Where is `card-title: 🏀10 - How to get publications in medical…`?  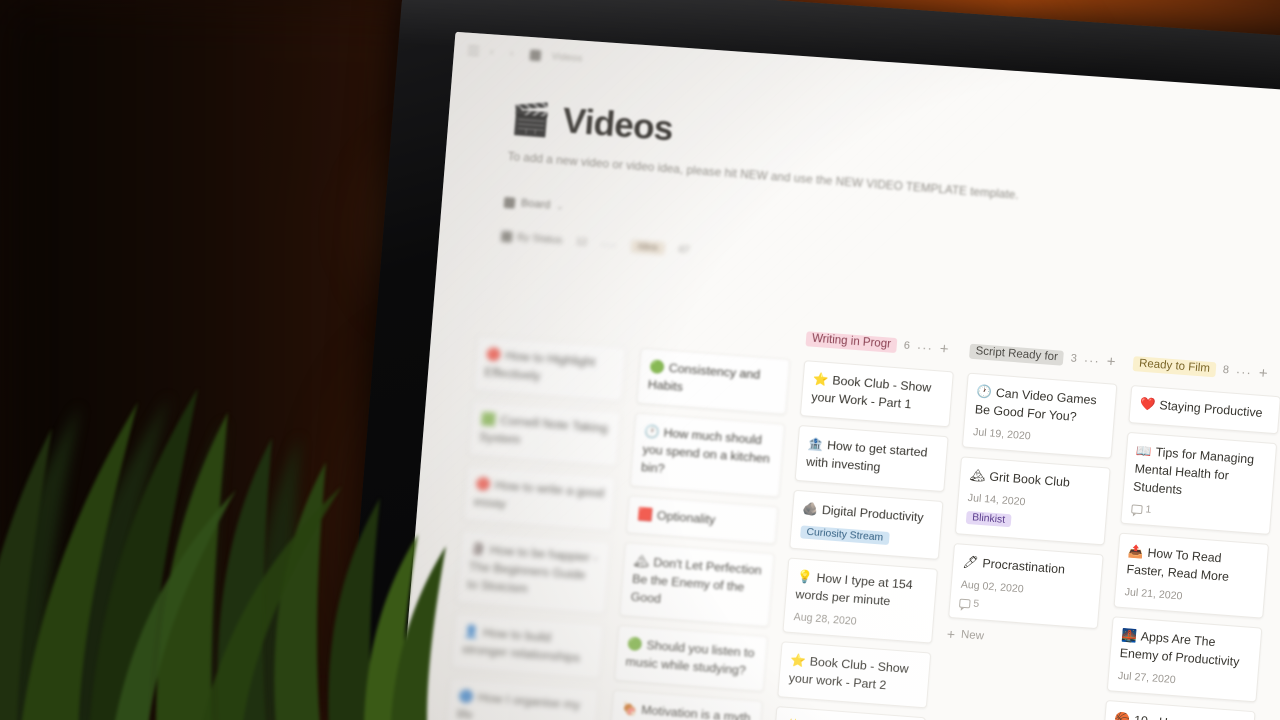
card-title: 🏀10 - How to get publications in medical… is located at coordinates (1178, 715).